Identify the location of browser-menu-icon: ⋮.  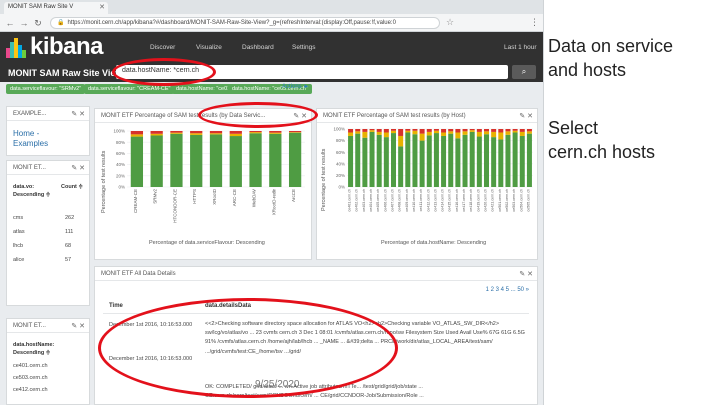
(534, 22).